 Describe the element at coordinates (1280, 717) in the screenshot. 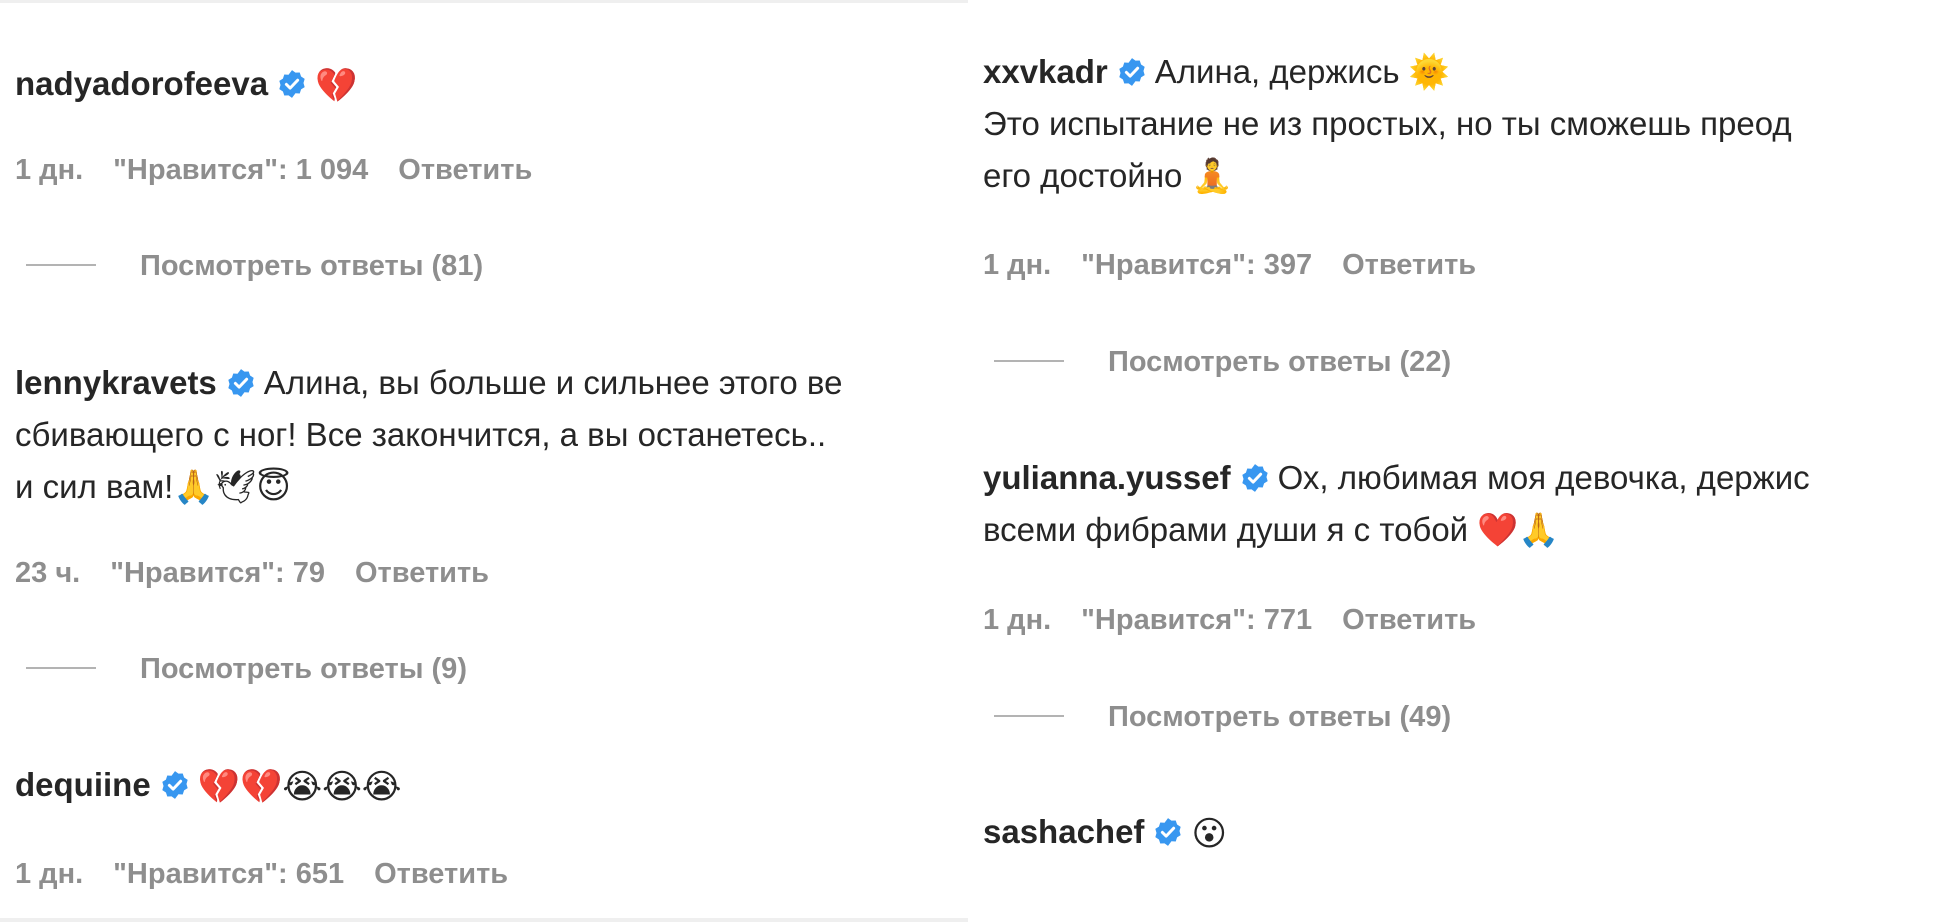

I see `view-replies-label: Посмотреть ответы (49)` at that location.